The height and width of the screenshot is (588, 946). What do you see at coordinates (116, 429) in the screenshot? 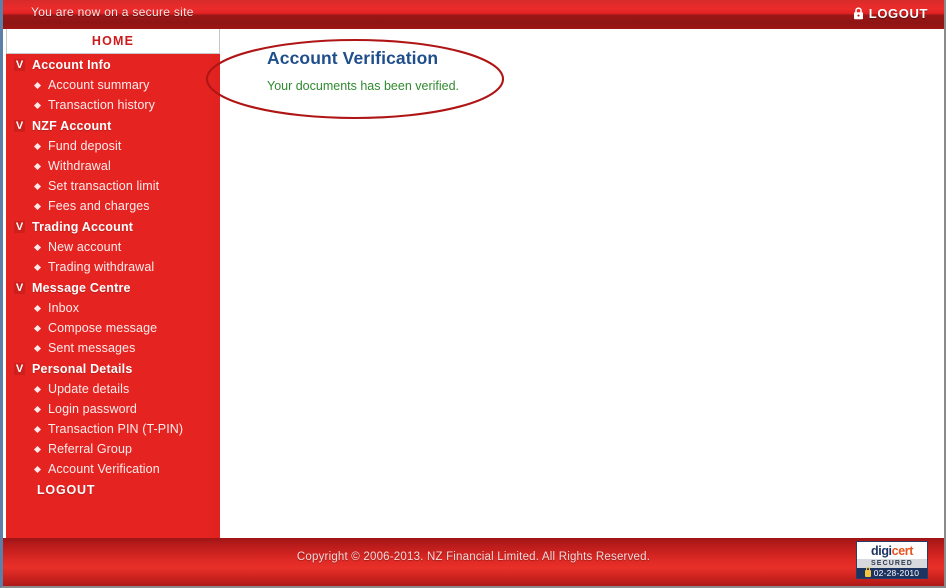
I see `sidebar-item-label: Transaction PIN (T-PIN)` at bounding box center [116, 429].